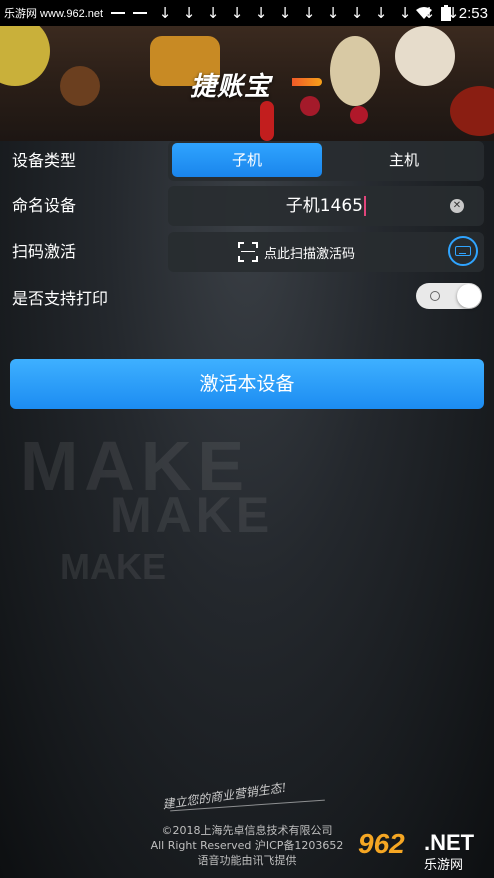 This screenshot has height=878, width=494. Describe the element at coordinates (307, 82) in the screenshot. I see `logo-flame-icon` at that location.